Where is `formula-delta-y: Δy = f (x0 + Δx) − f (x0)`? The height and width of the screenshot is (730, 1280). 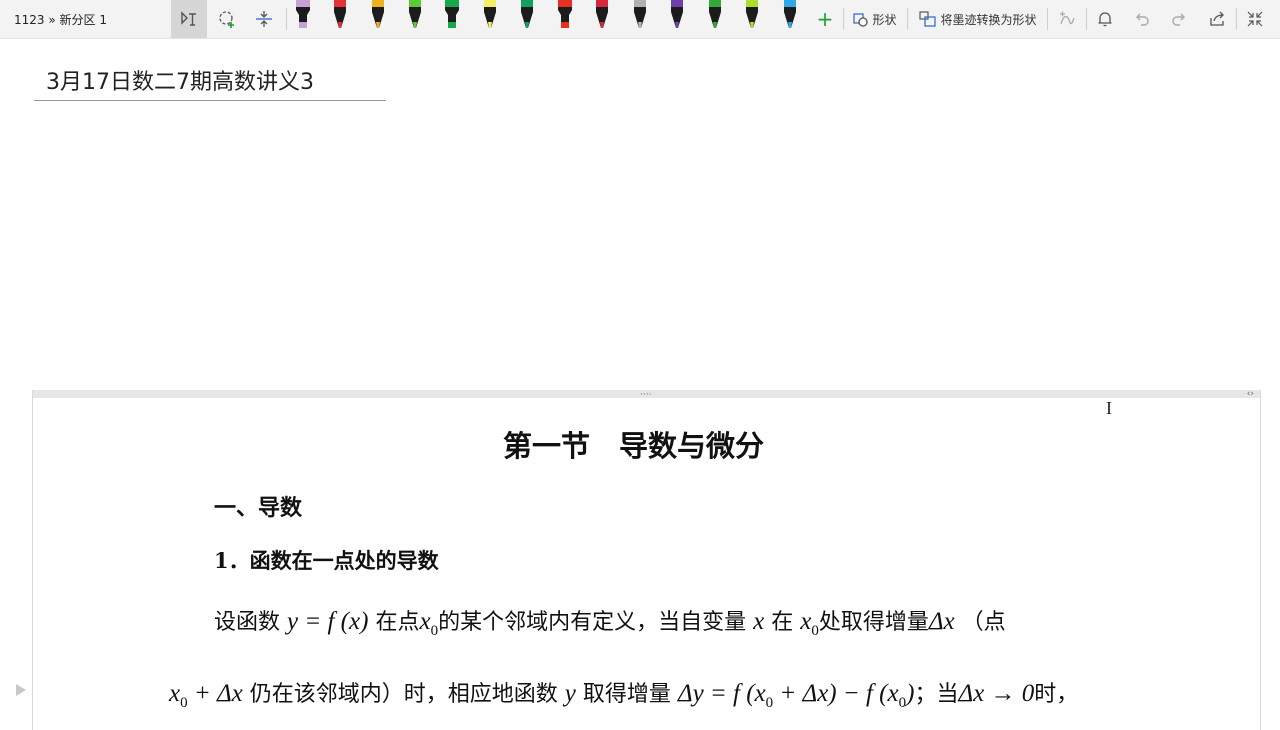 formula-delta-y: Δy = f (x0 + Δx) − f (x0) is located at coordinates (796, 695).